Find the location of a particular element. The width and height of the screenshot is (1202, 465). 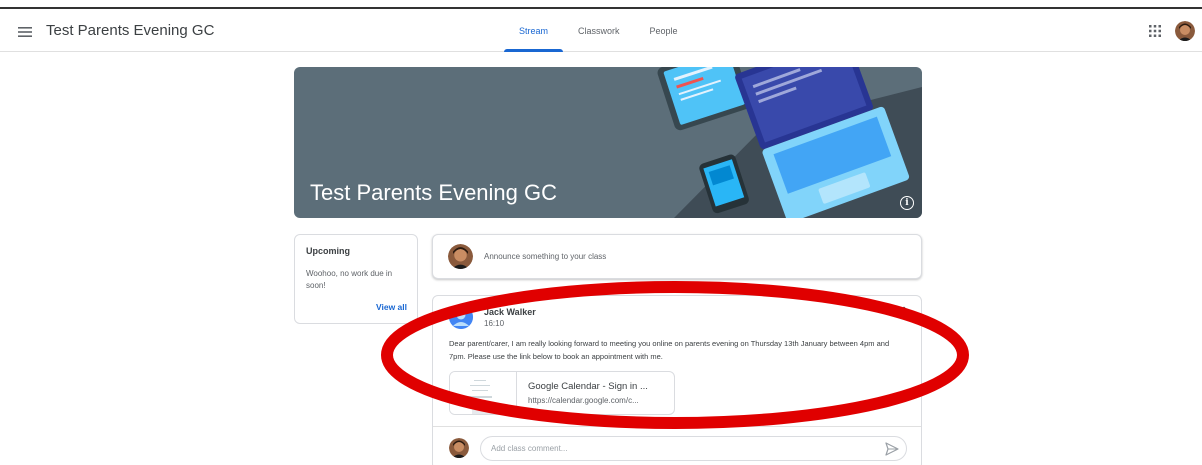

commenter-avatar is located at coordinates (459, 448).